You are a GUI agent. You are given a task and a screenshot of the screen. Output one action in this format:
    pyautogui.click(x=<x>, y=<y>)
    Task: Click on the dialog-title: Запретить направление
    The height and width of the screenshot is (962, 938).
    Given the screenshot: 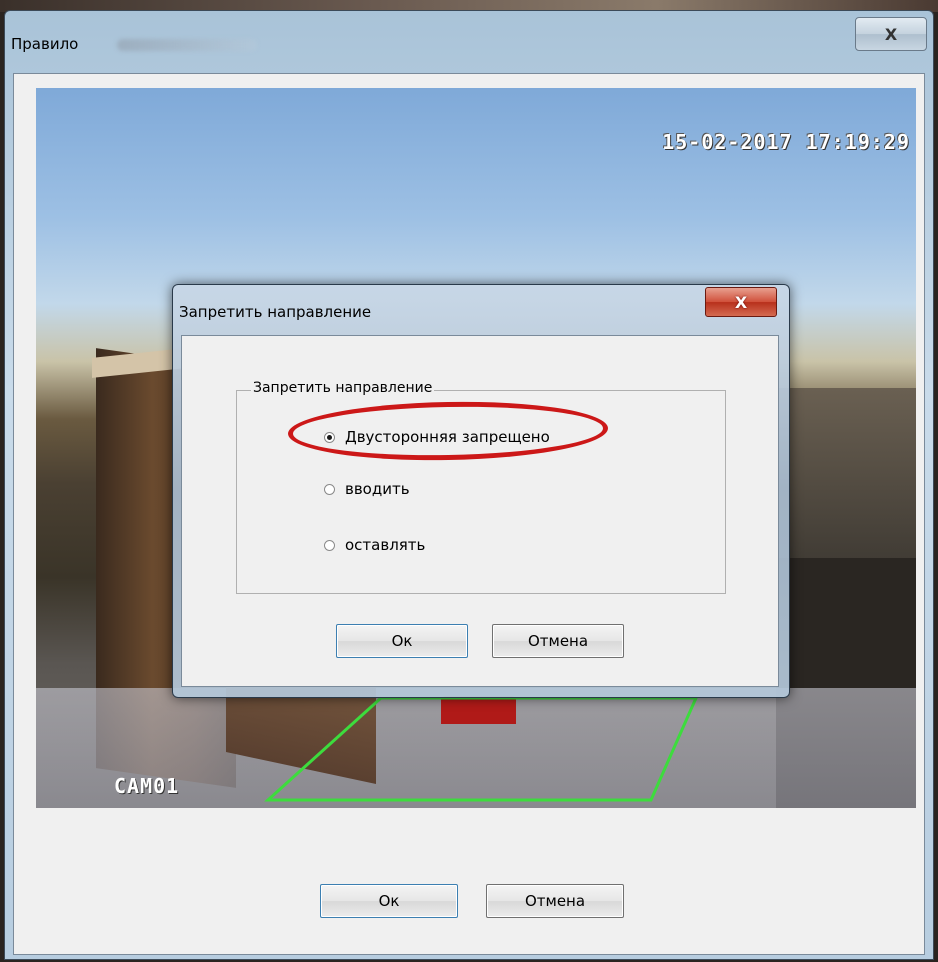 What is the action you would take?
    pyautogui.click(x=275, y=312)
    